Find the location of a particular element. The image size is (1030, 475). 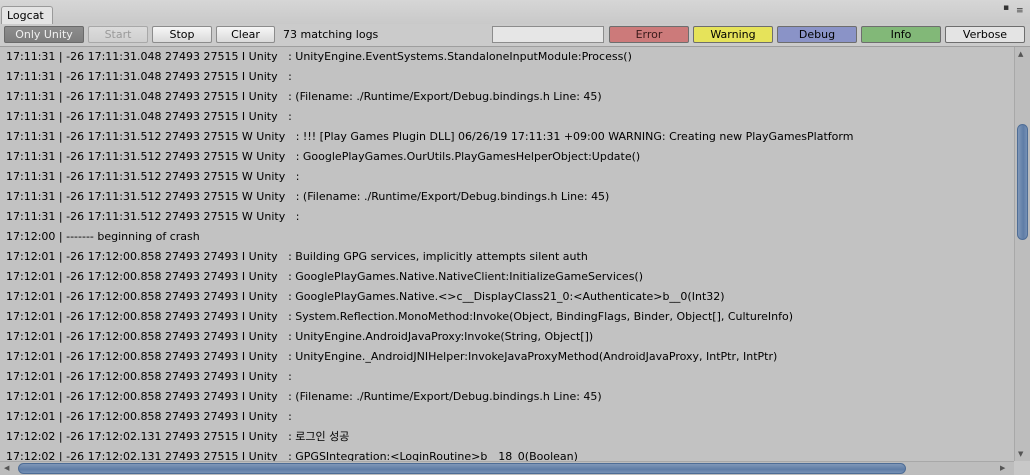

horizontal-scroll-thumb is located at coordinates (462, 468).